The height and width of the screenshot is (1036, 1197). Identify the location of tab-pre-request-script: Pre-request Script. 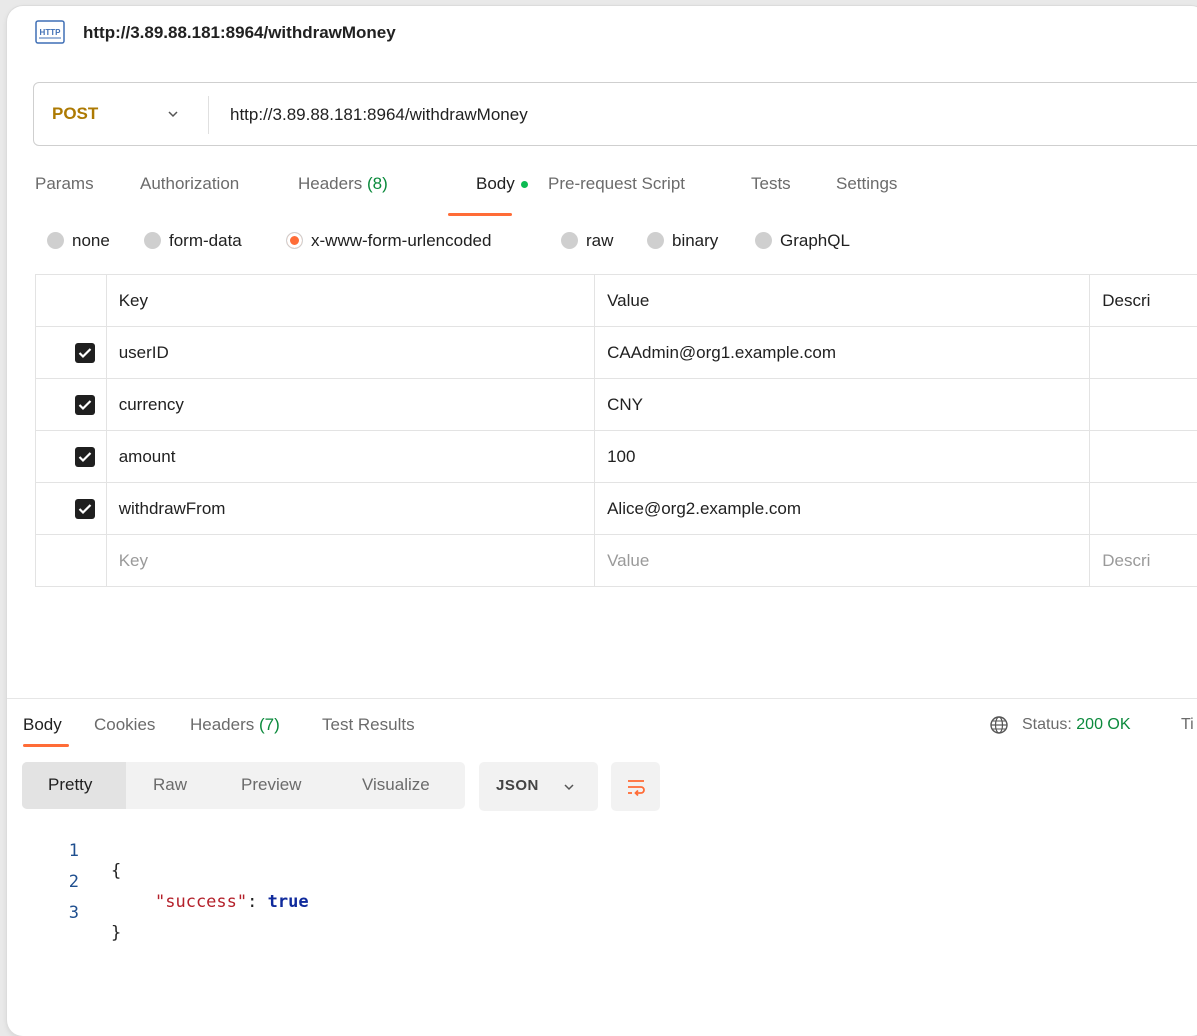
(616, 184).